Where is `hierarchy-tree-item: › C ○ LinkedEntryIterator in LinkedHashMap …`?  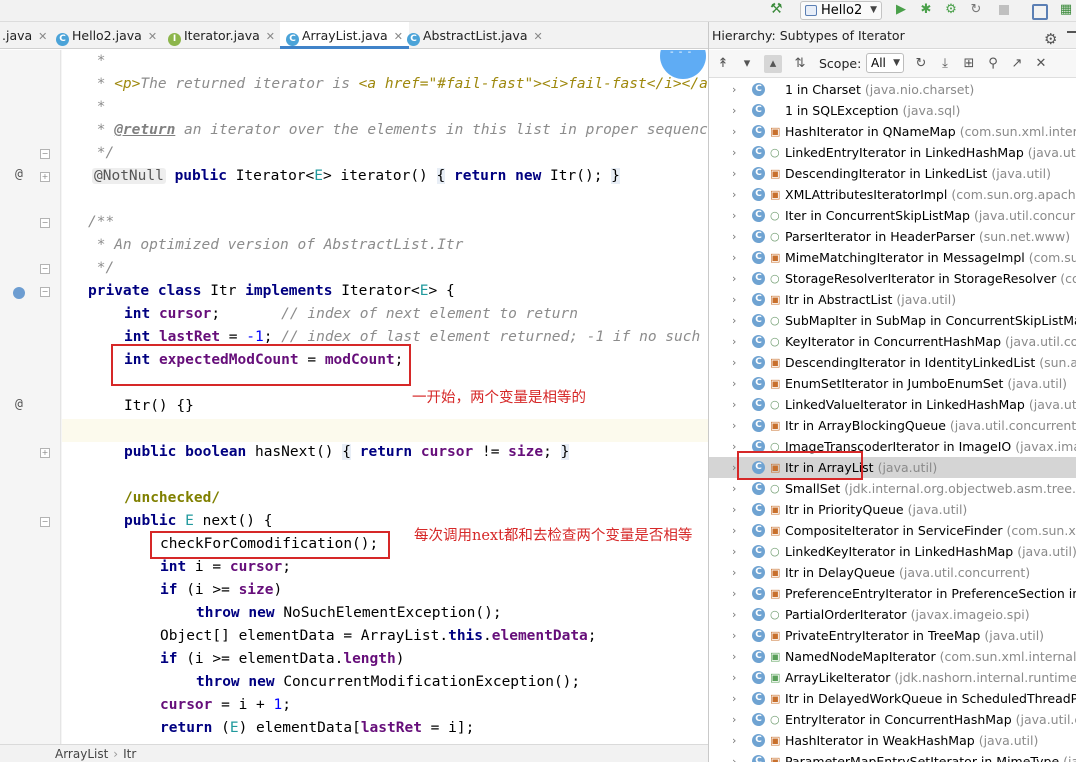
hierarchy-tree-item: › C ○ LinkedEntryIterator in LinkedHashMap … is located at coordinates (892, 152).